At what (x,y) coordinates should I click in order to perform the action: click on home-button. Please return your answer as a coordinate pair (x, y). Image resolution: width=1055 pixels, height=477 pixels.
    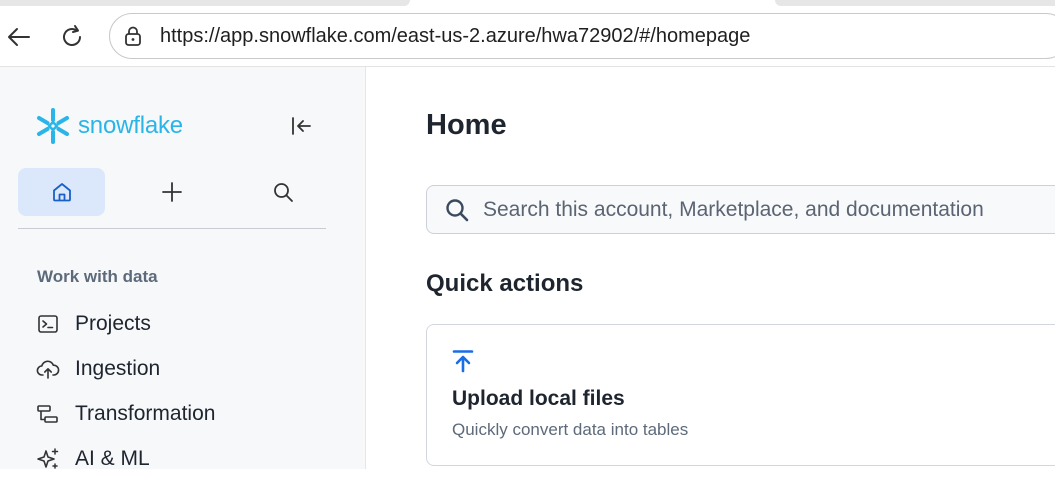
    Looking at the image, I should click on (61, 192).